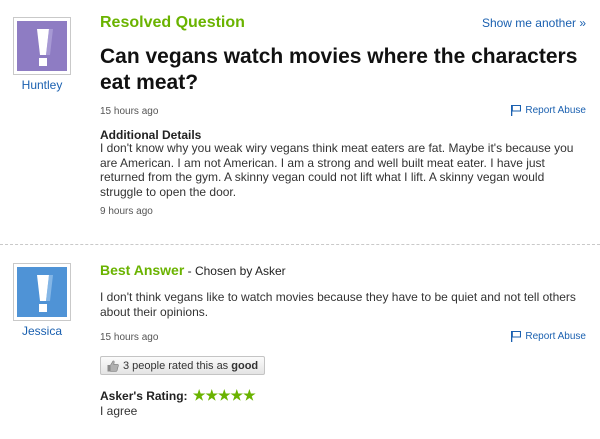  I want to click on answer-report-abuse-link: Report Abuse, so click(548, 336).